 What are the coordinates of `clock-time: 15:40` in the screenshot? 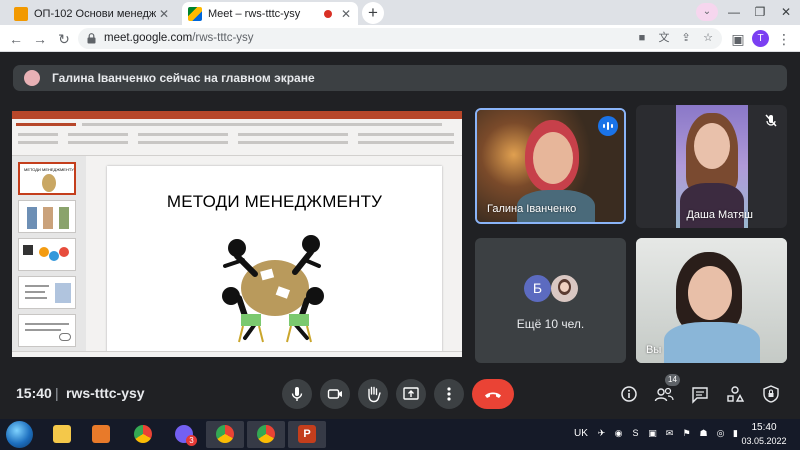 It's located at (764, 427).